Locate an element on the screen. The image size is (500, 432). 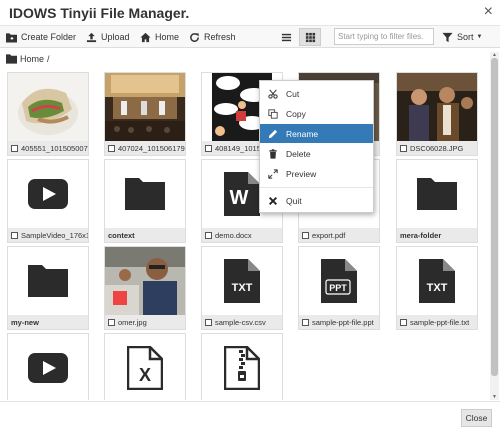
file-name: export.pdf is located at coordinates (339, 235).